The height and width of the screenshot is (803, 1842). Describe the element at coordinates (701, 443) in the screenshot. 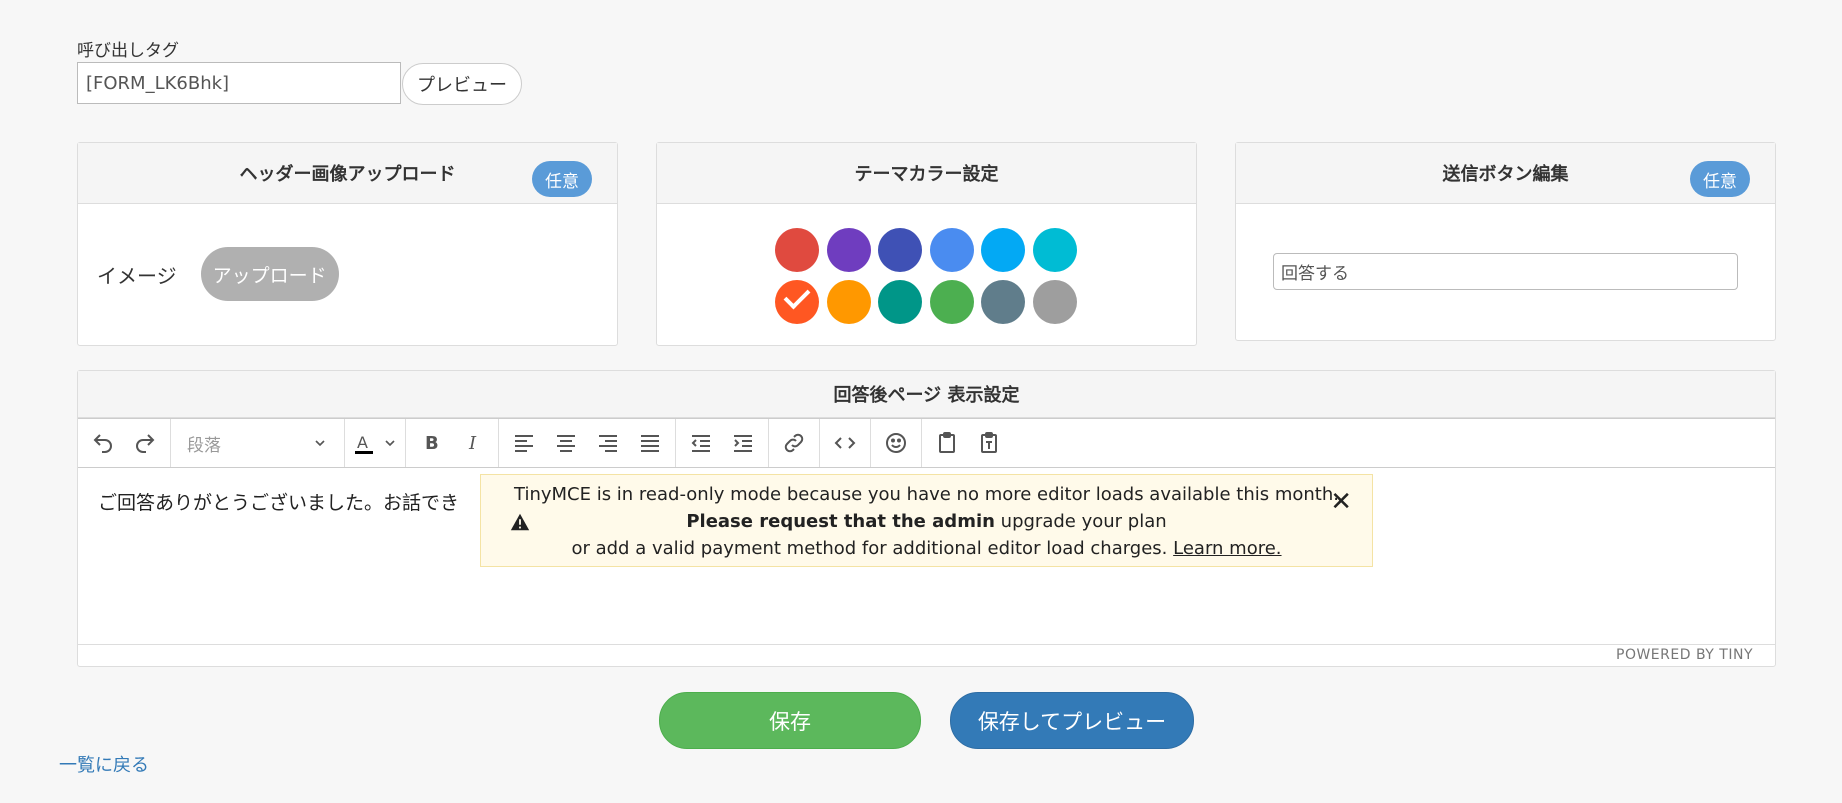

I see `outdent-icon` at that location.